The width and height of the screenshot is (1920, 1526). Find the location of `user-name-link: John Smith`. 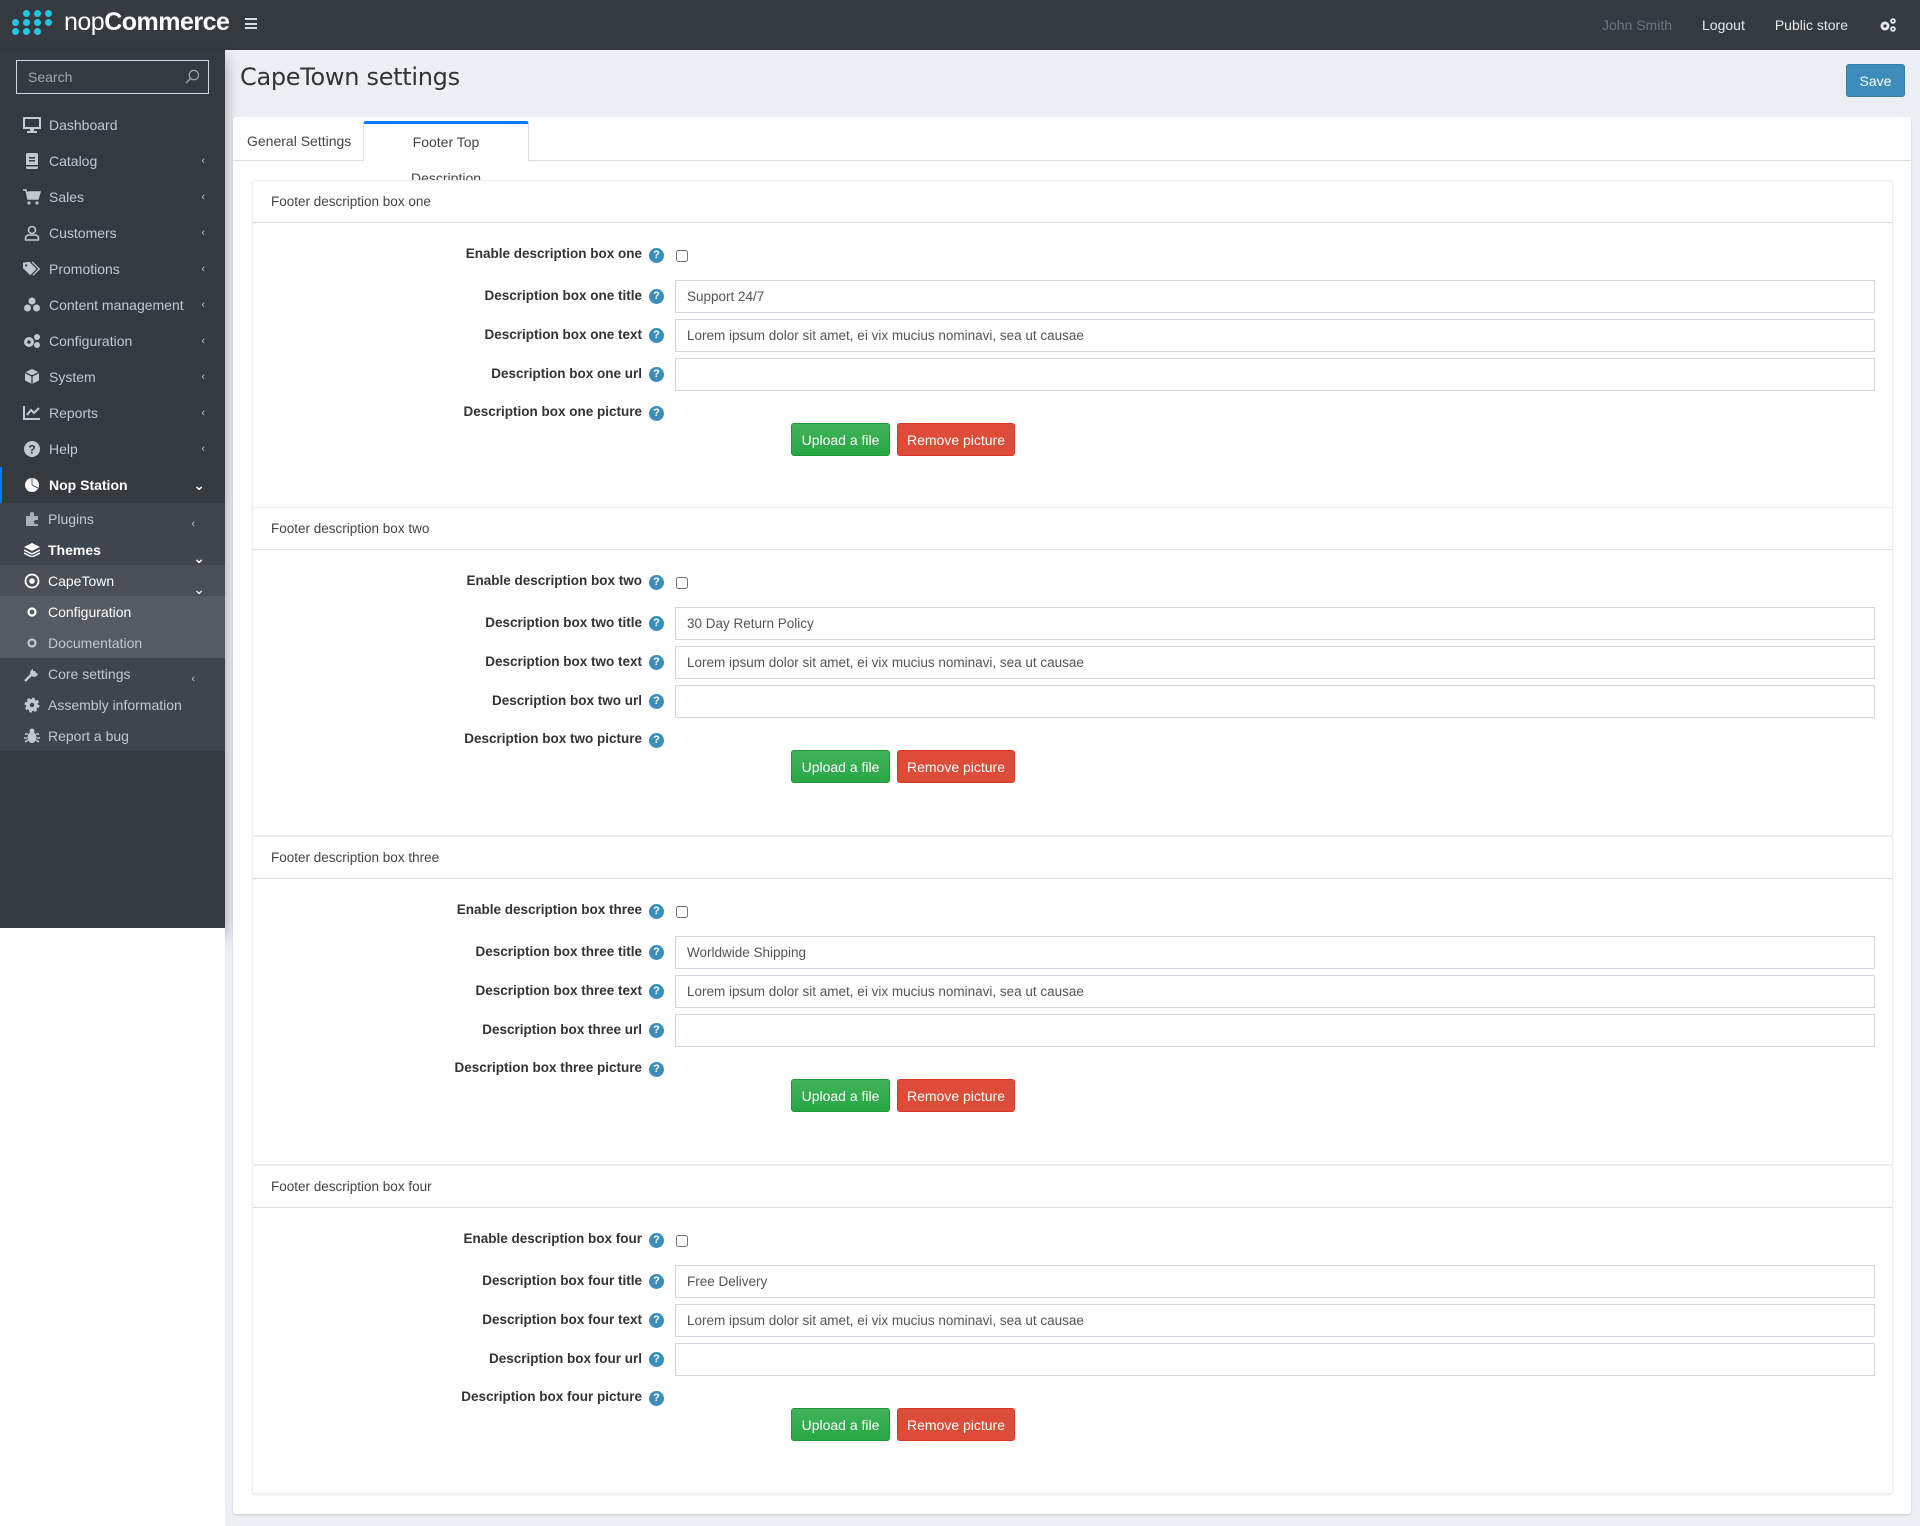

user-name-link: John Smith is located at coordinates (1637, 25).